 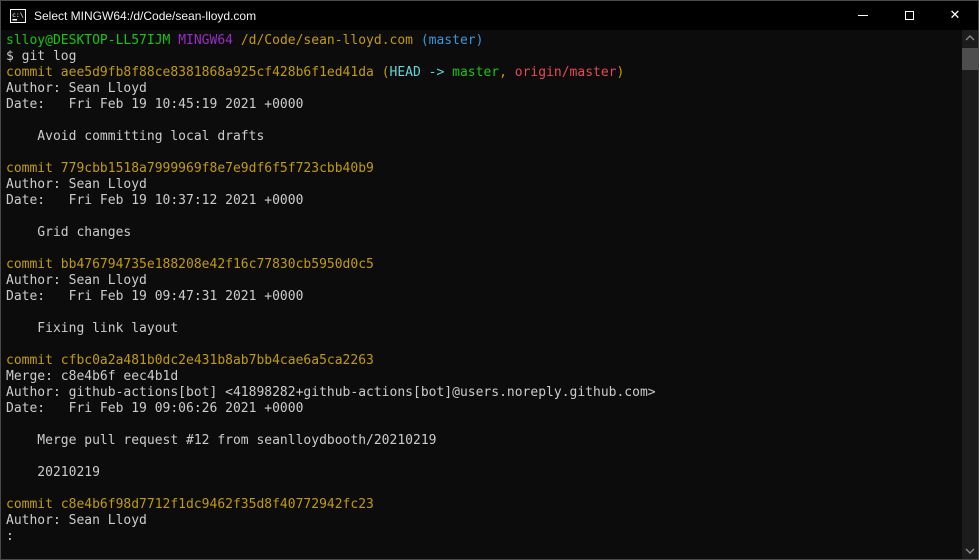 I want to click on console-icon: c:\, so click(x=18, y=15).